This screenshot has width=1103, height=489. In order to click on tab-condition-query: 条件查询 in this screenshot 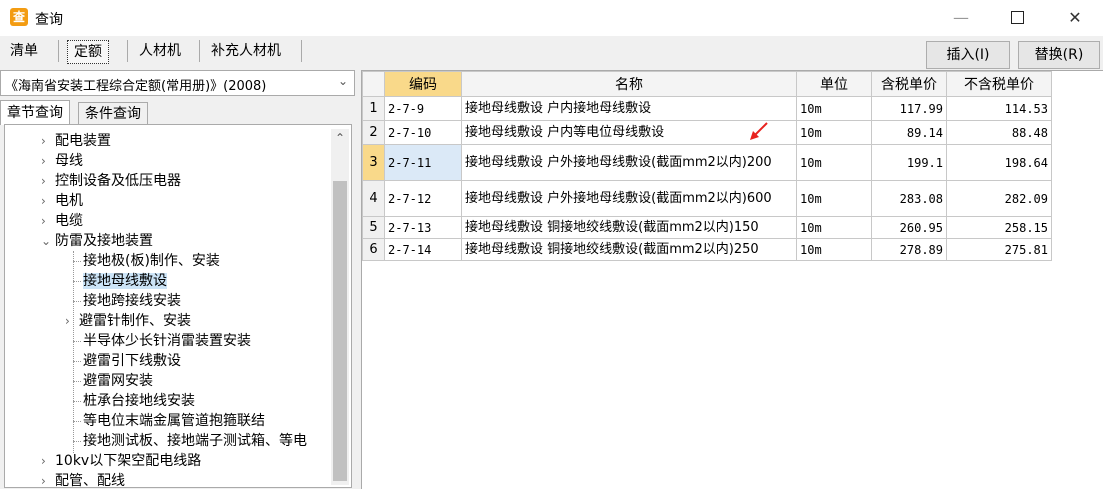, I will do `click(113, 113)`.